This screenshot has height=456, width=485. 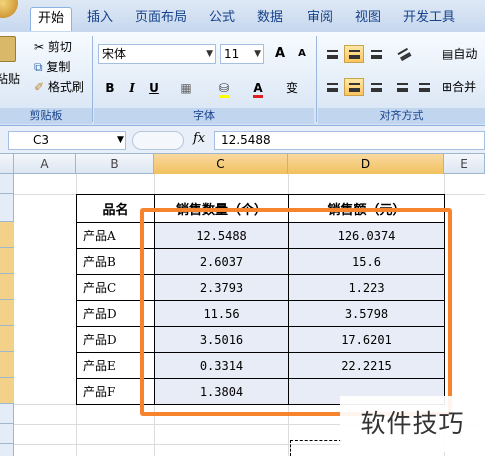 I want to click on tab-home: 开始, so click(x=51, y=19).